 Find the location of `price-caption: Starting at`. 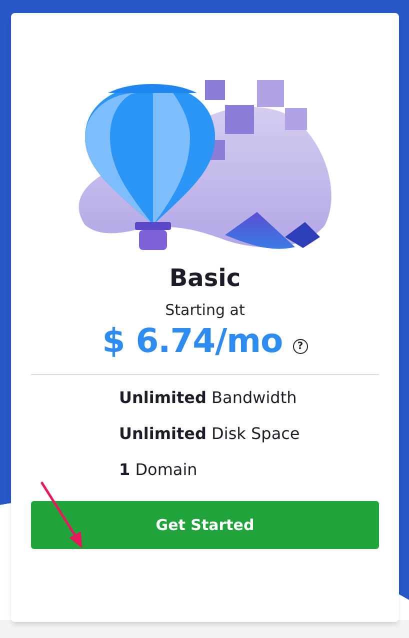

price-caption: Starting at is located at coordinates (205, 310).